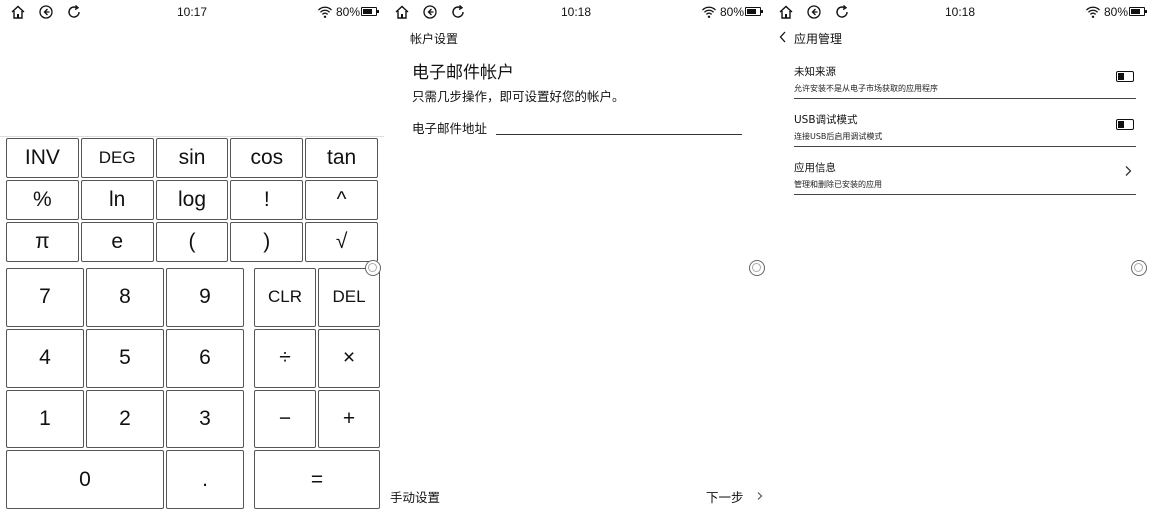 The image size is (1152, 512). Describe the element at coordinates (192, 12) in the screenshot. I see `status-bar: 10:17 80%` at that location.